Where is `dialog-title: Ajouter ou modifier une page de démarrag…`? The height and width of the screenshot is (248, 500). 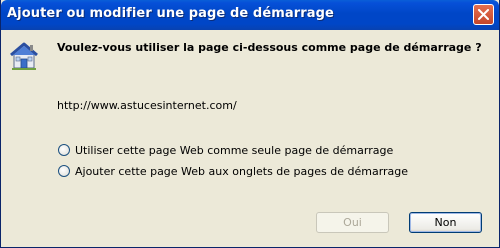
dialog-title: Ajouter ou modifier une page de démarrag… is located at coordinates (170, 13).